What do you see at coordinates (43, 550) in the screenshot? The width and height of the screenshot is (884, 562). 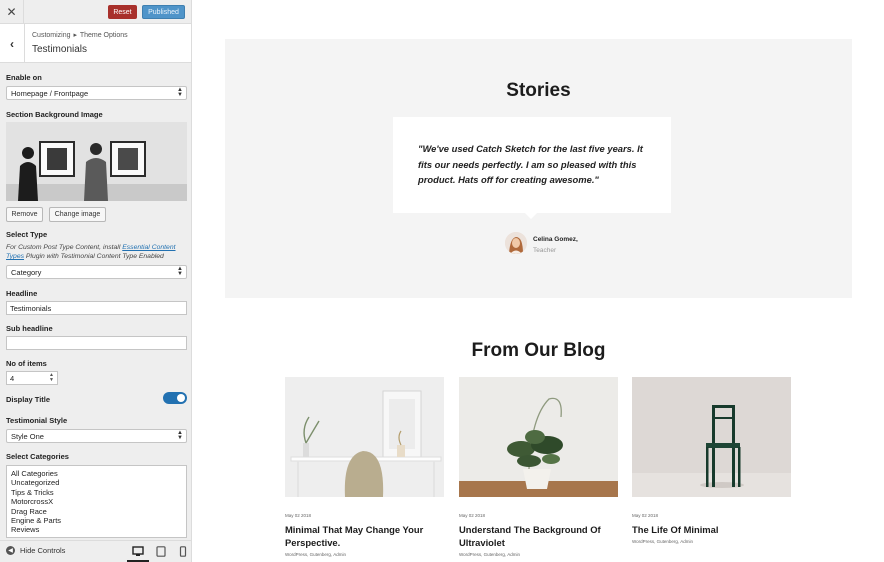 I see `hide-controls-label: Hide Controls` at bounding box center [43, 550].